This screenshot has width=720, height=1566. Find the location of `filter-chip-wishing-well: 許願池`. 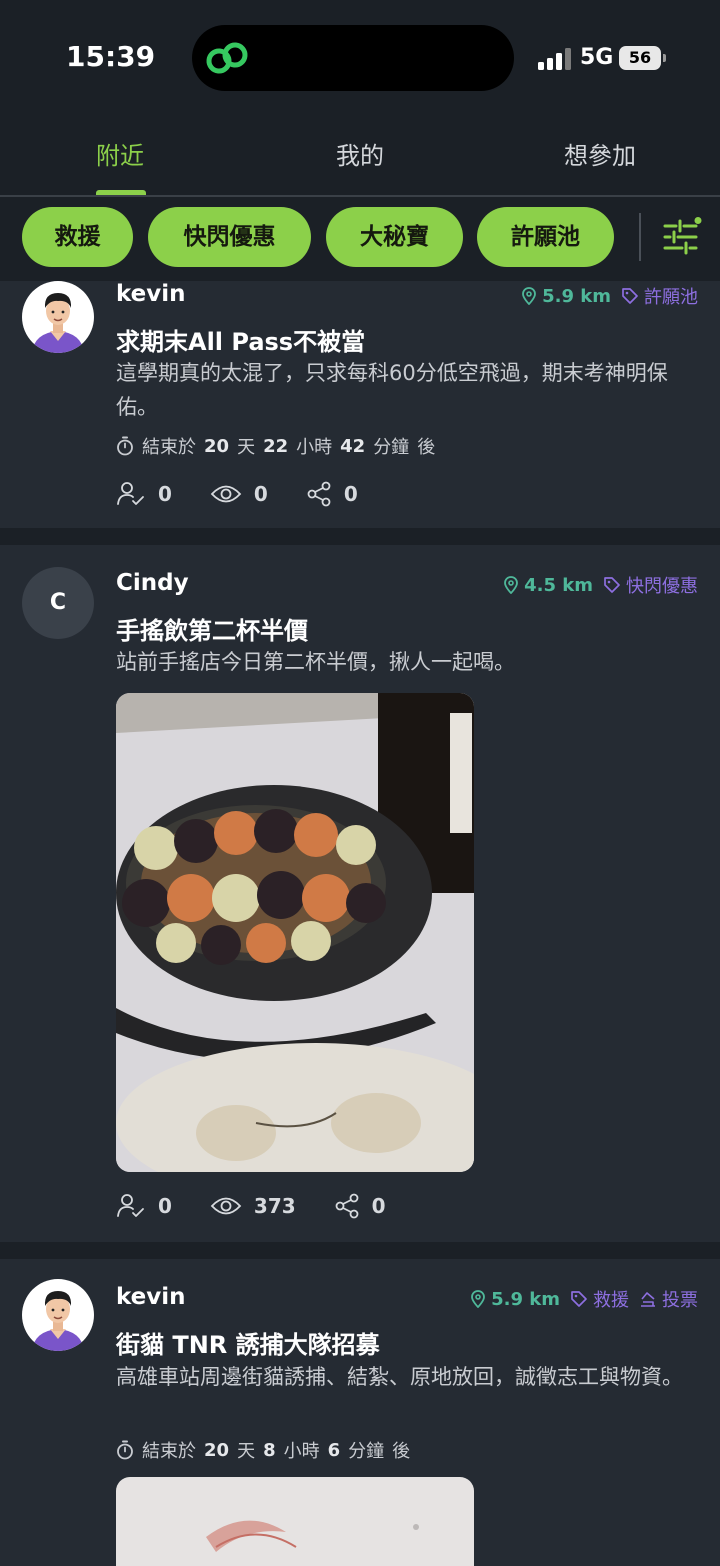

filter-chip-wishing-well: 許願池 is located at coordinates (545, 237).